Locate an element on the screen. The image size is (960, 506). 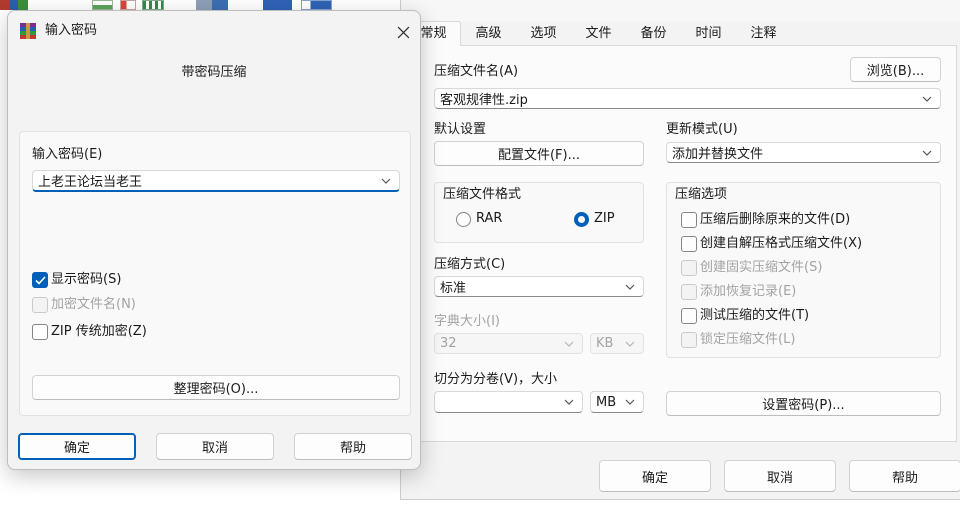
test-archived-files-checkbox: 测试压缩的文件(T) is located at coordinates (806, 316).